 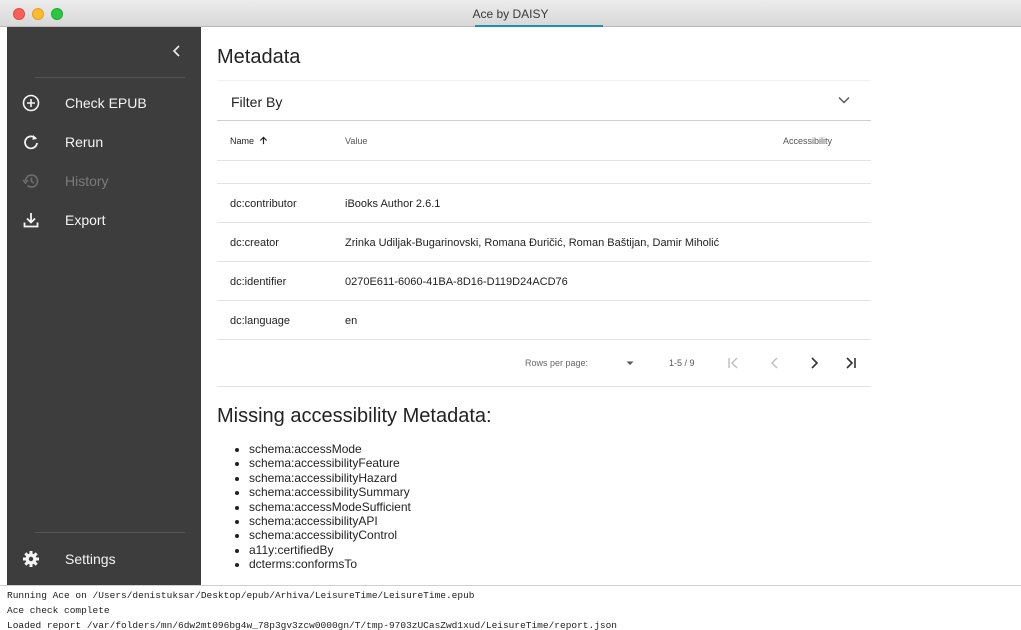 I want to click on refresh-icon, so click(x=31, y=142).